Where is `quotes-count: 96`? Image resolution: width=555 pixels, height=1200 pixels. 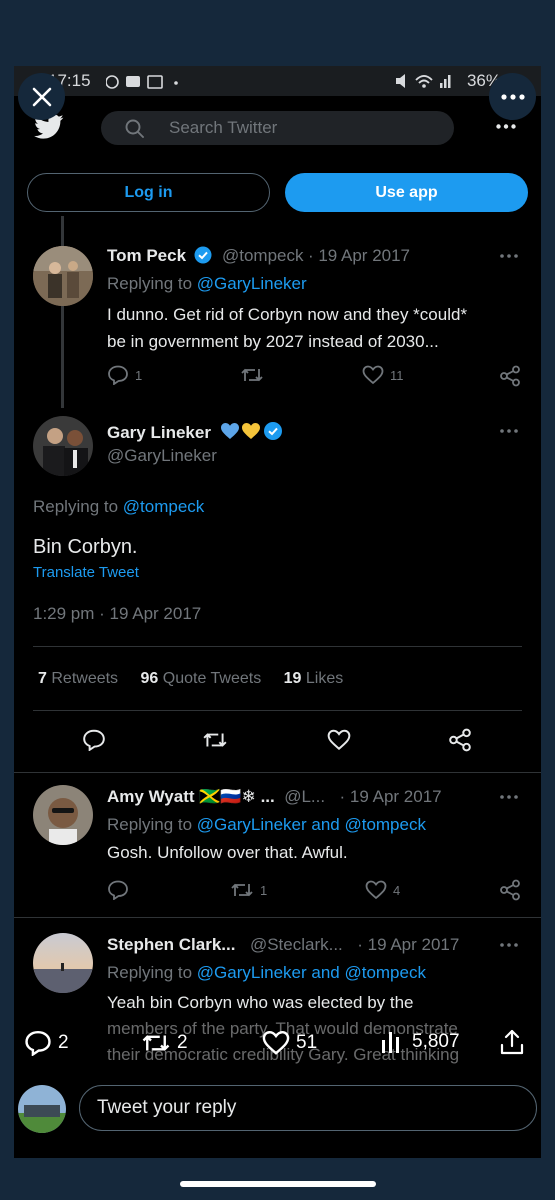 quotes-count: 96 is located at coordinates (149, 678).